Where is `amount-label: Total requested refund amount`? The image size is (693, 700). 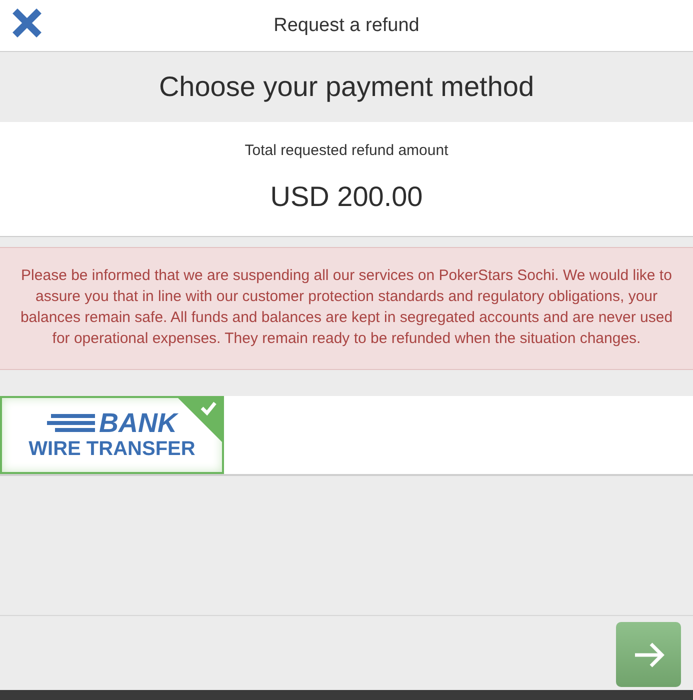 amount-label: Total requested refund amount is located at coordinates (346, 150).